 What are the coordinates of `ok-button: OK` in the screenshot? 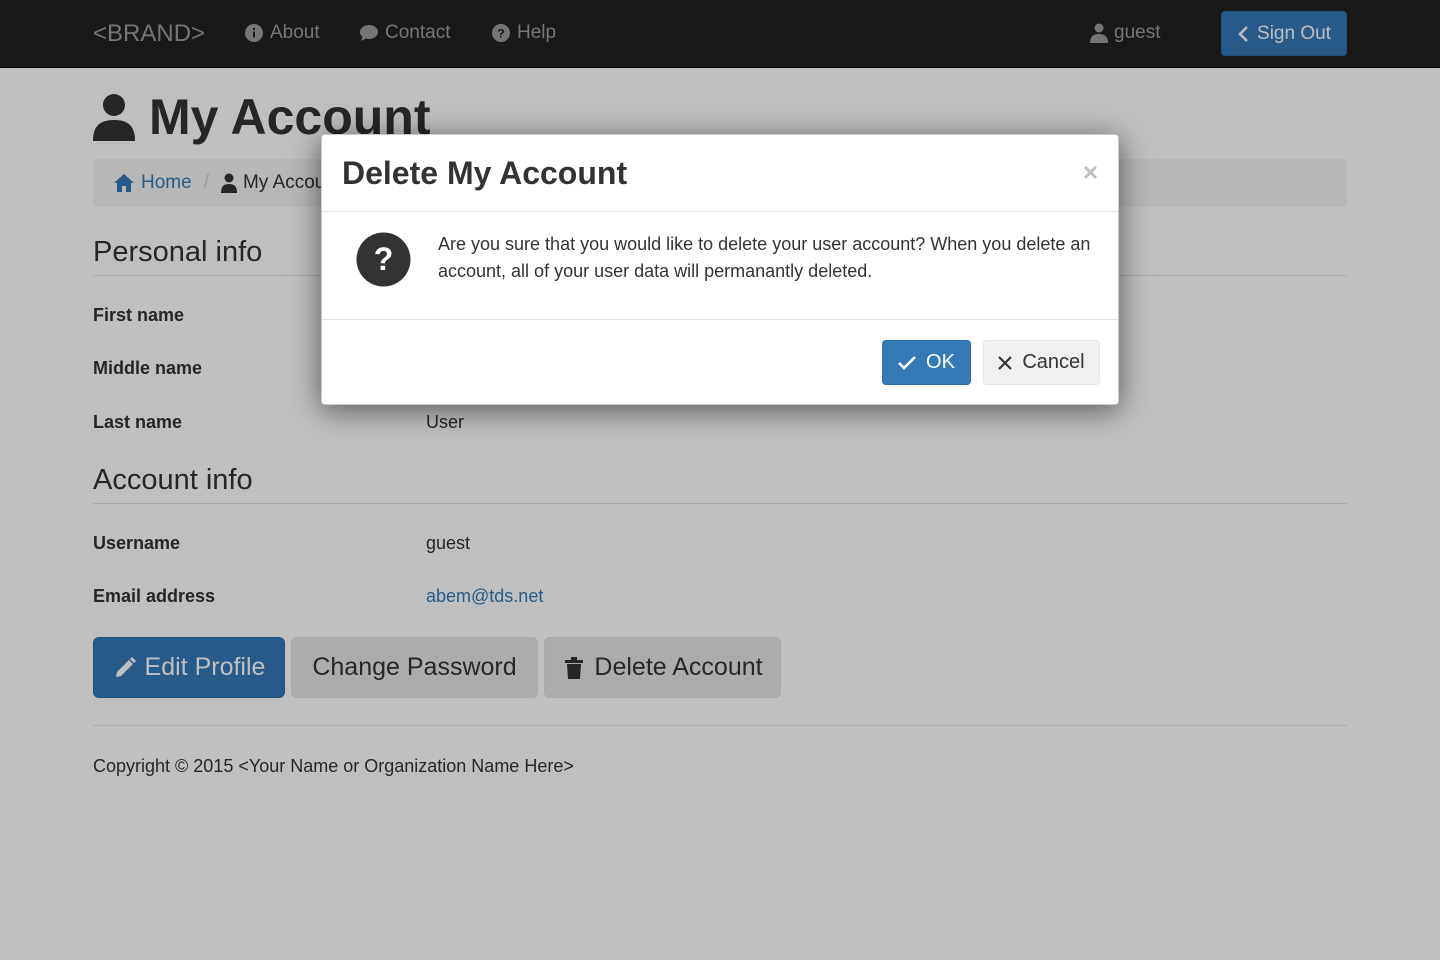 It's located at (926, 362).